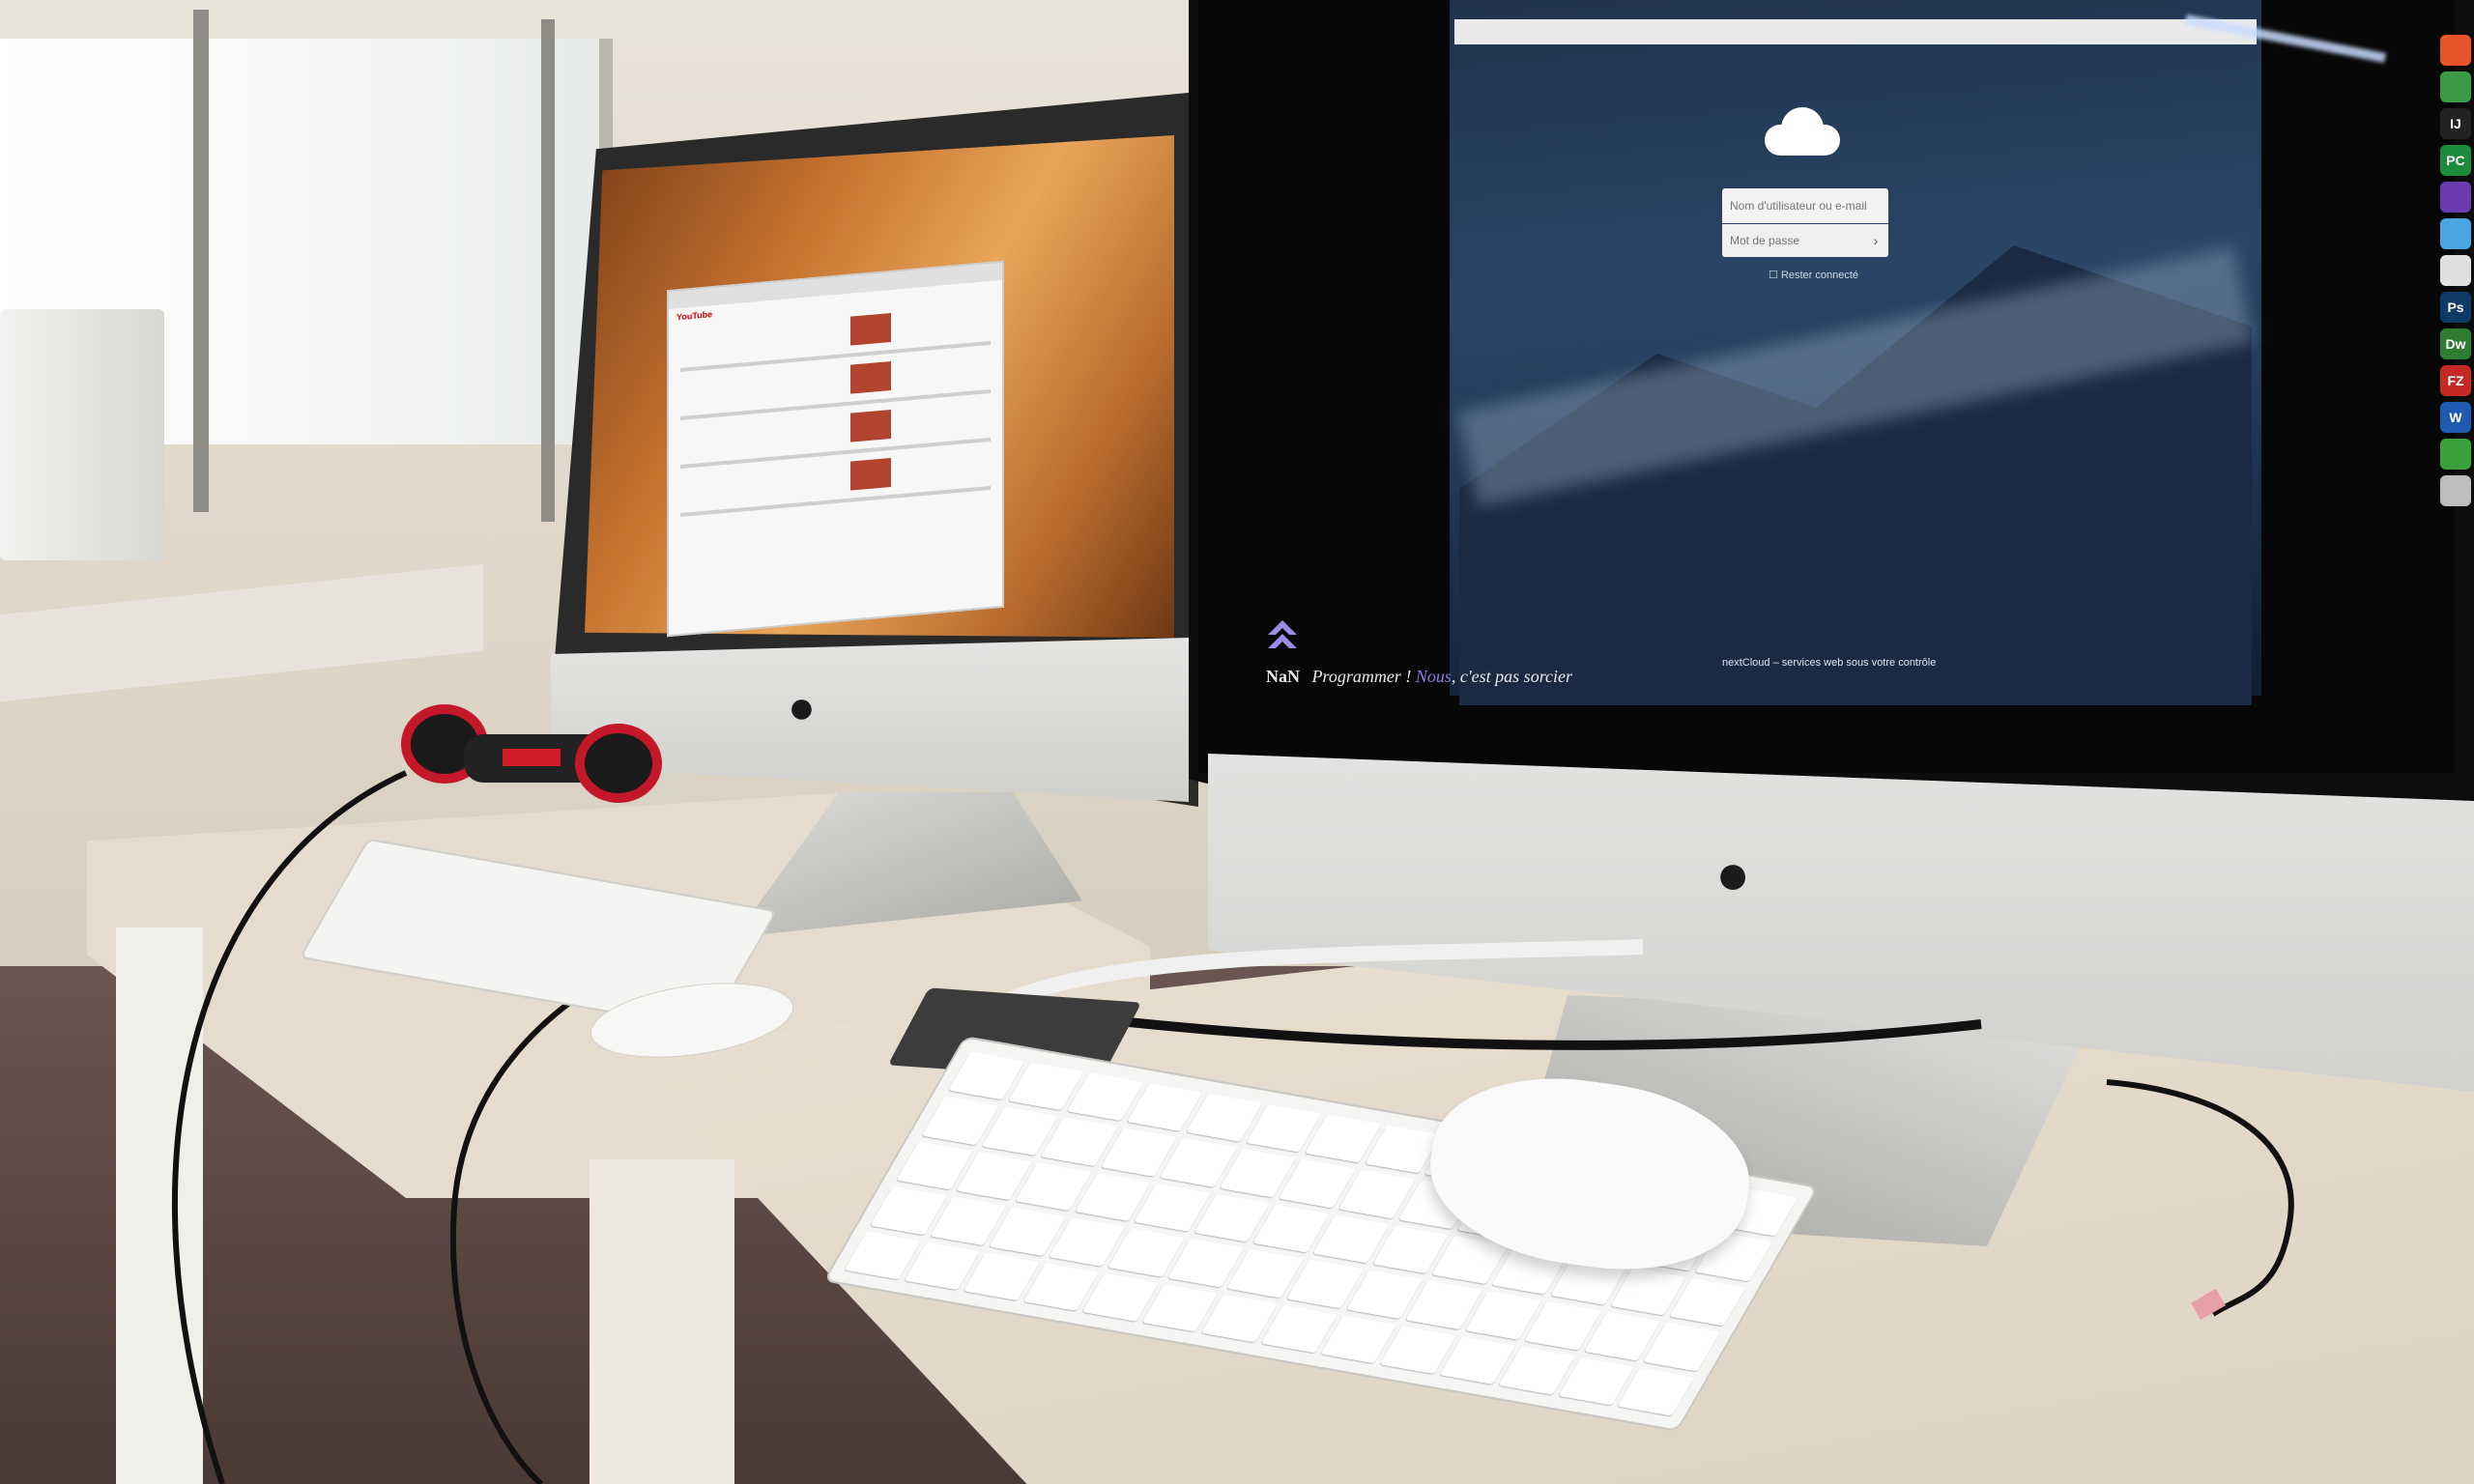  I want to click on gaming-headset, so click(532, 753).